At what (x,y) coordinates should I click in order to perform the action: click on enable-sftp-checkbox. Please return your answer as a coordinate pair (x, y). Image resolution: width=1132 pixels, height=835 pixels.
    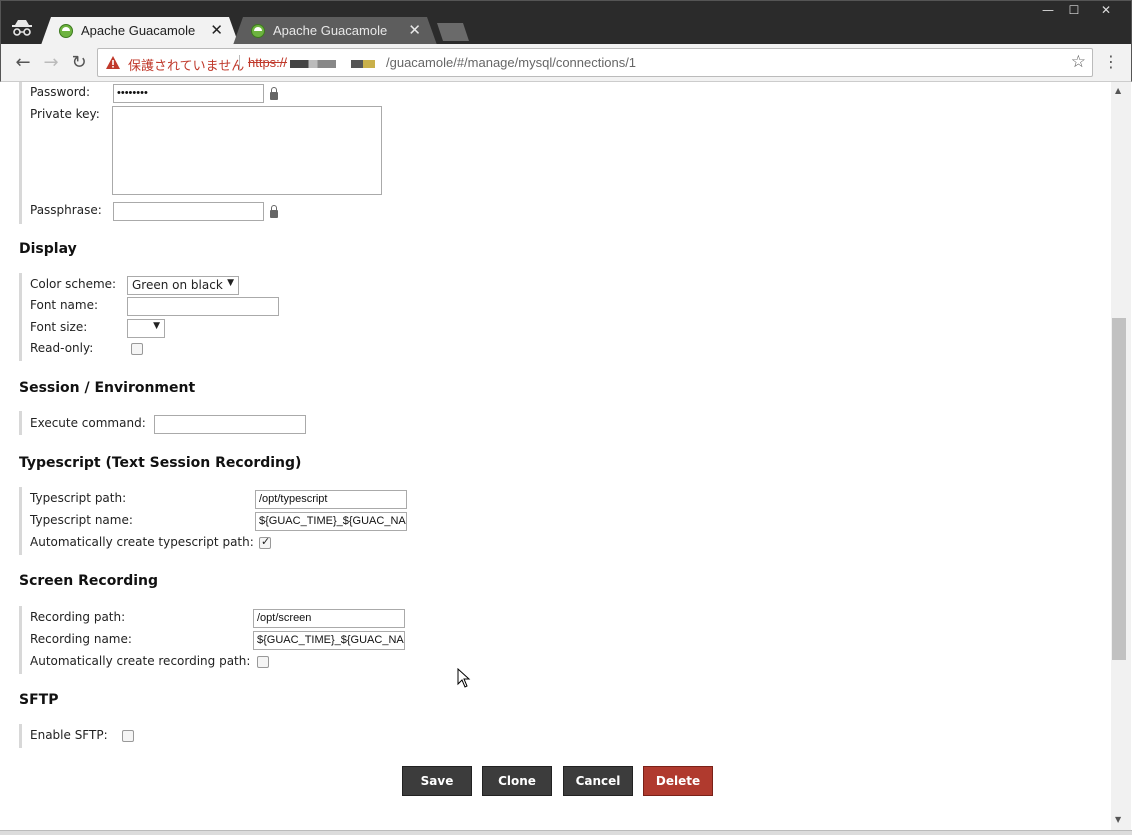
    Looking at the image, I should click on (128, 736).